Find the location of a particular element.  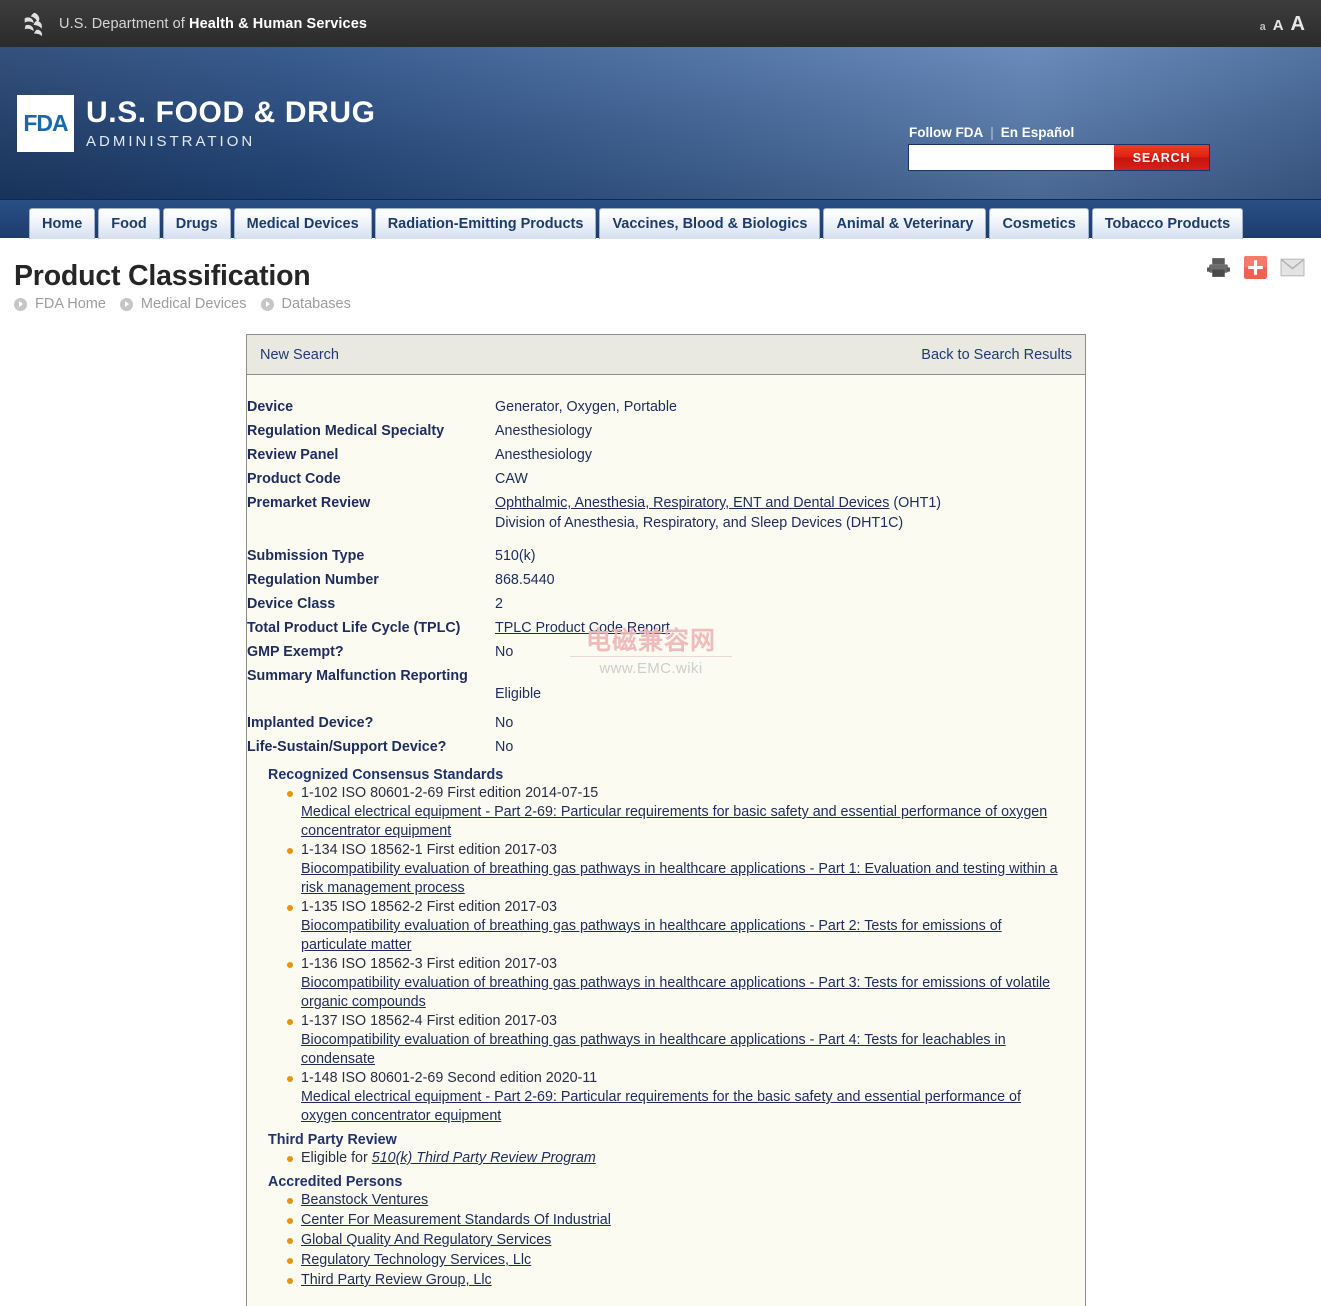

field-value-tplc: TPLC Product Code Report is located at coordinates (790, 630).